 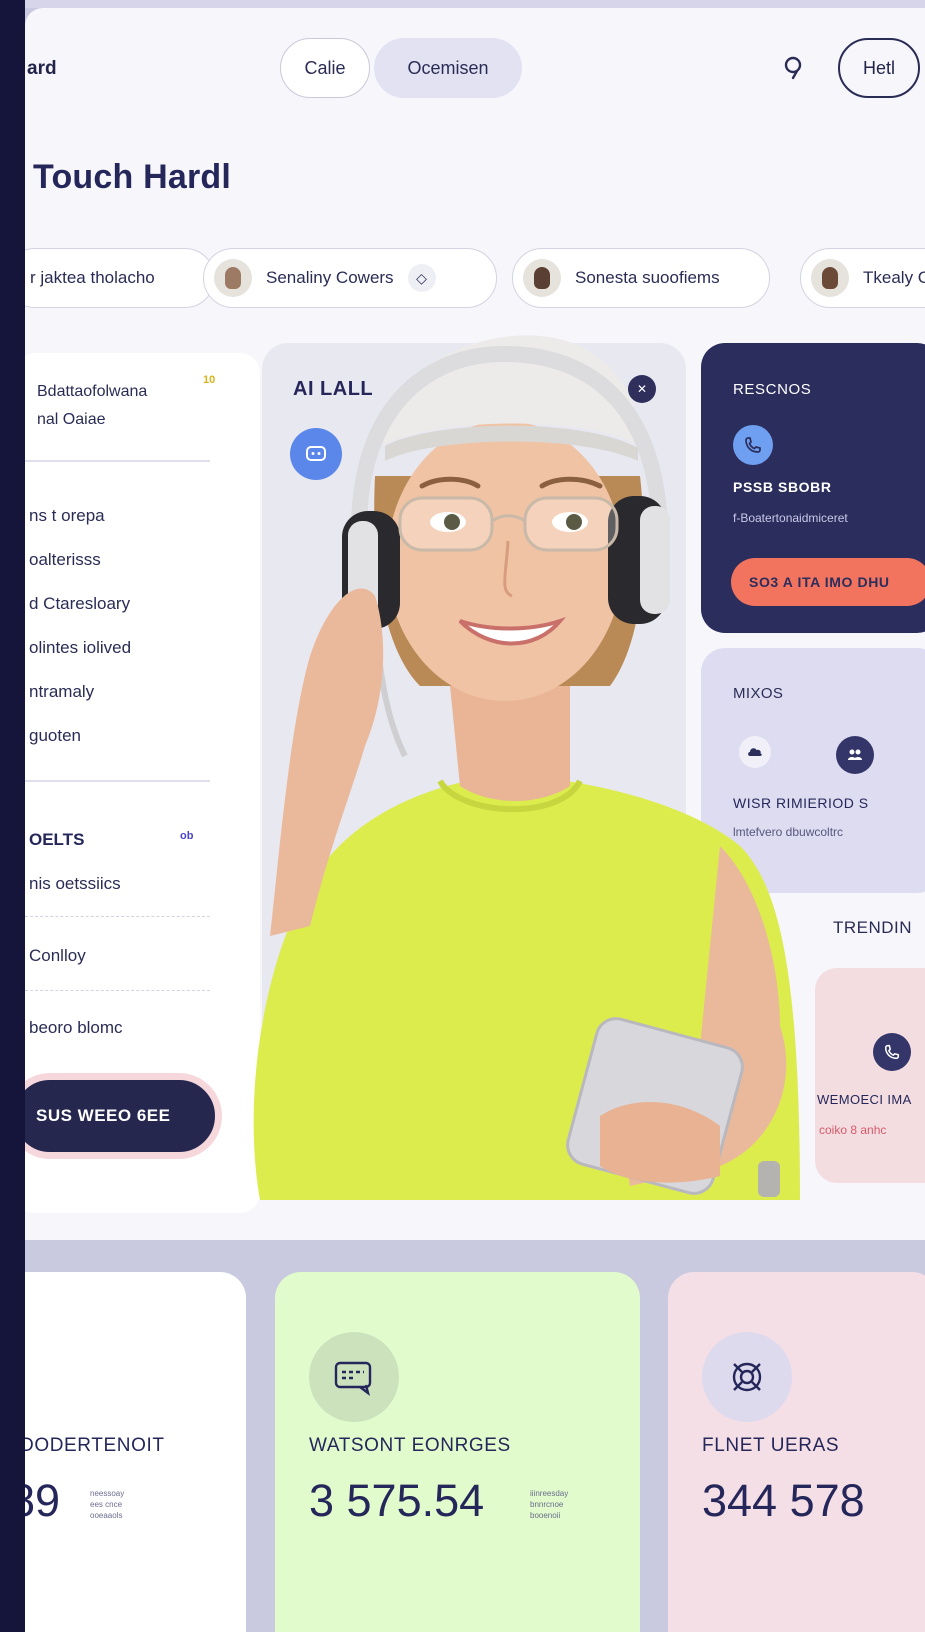 I want to click on trending-label: TRENDIN, so click(x=873, y=927).